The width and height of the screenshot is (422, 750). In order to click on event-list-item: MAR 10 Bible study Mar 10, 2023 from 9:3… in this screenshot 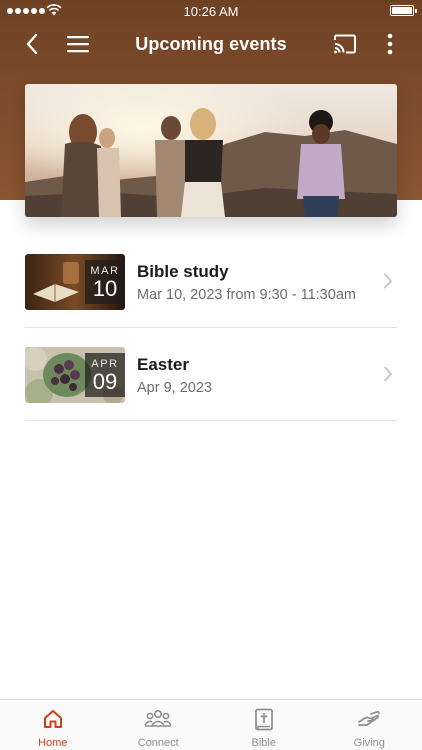, I will do `click(211, 281)`.